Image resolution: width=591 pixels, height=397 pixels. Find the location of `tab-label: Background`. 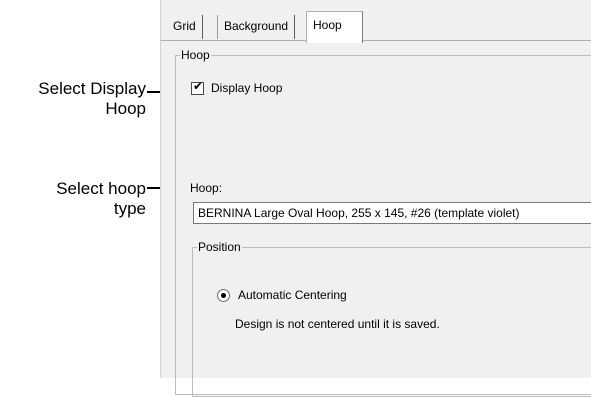

tab-label: Background is located at coordinates (256, 26).